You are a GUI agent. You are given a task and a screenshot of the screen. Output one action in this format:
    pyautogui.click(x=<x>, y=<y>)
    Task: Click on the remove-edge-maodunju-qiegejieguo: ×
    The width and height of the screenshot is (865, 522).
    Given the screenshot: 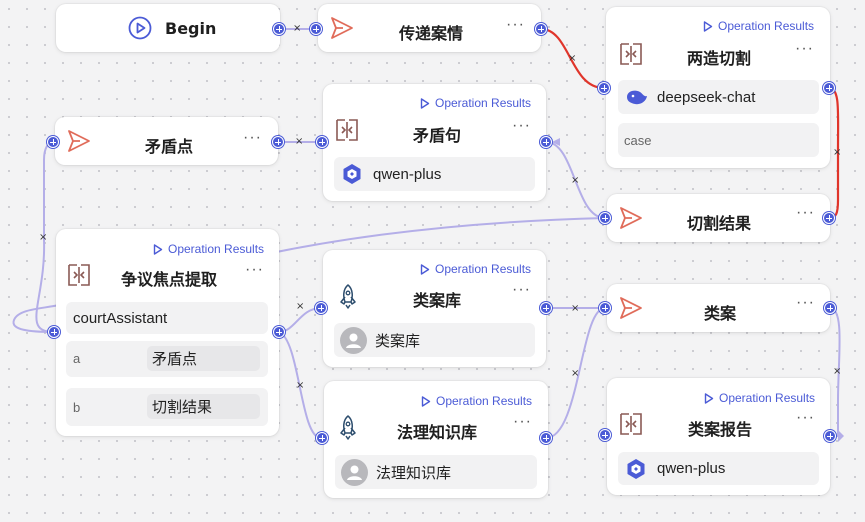 What is the action you would take?
    pyautogui.click(x=575, y=181)
    